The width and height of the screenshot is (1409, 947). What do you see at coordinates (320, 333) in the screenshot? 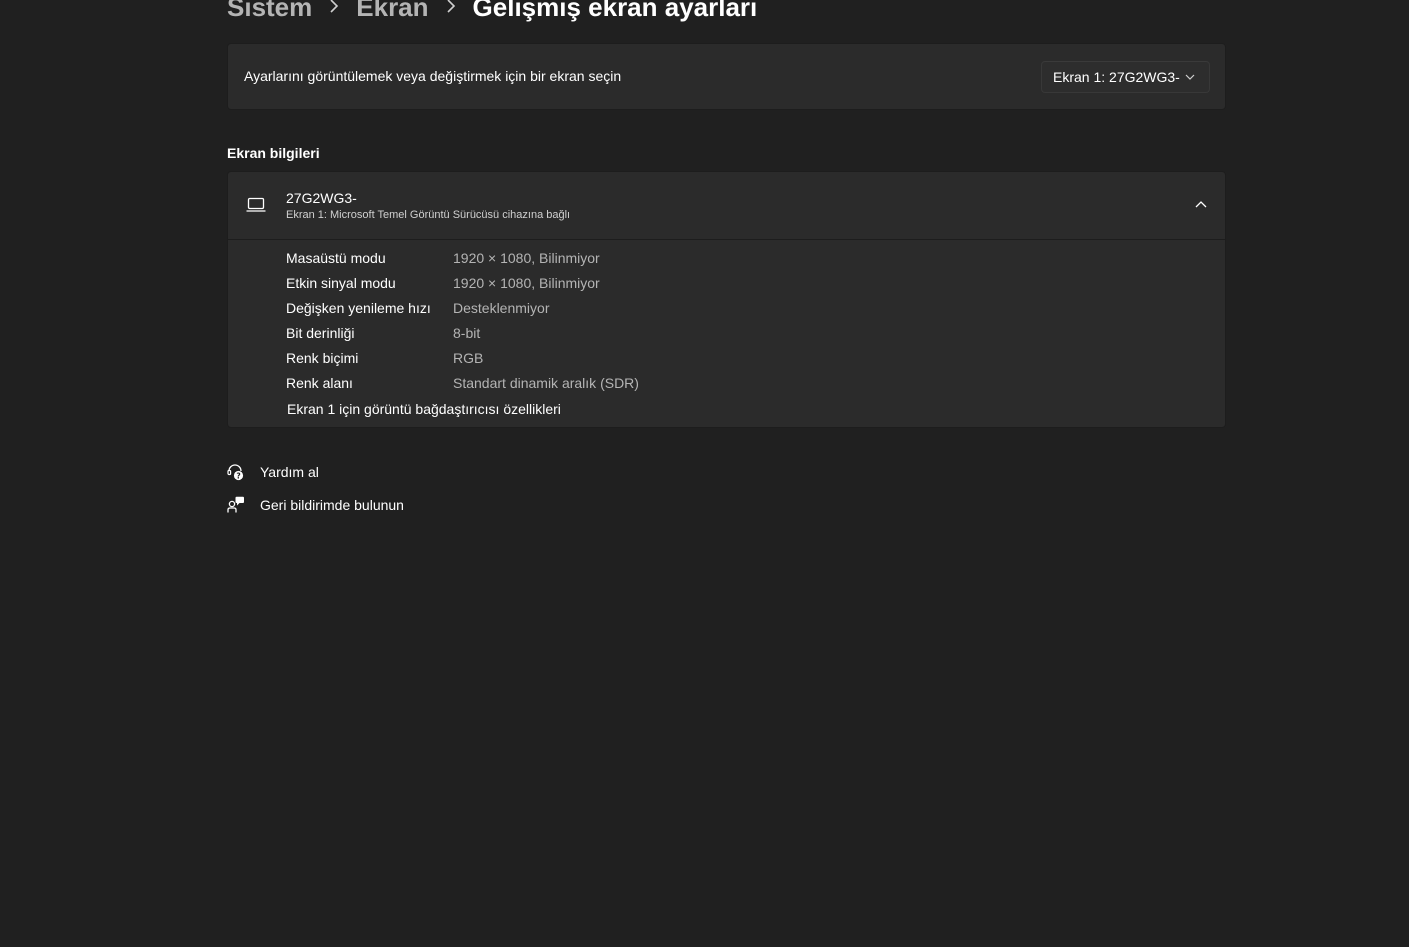
I see `info-key: Bit derinliği` at bounding box center [320, 333].